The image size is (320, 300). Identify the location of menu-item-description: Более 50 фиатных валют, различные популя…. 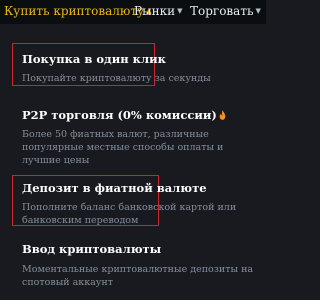
(123, 147).